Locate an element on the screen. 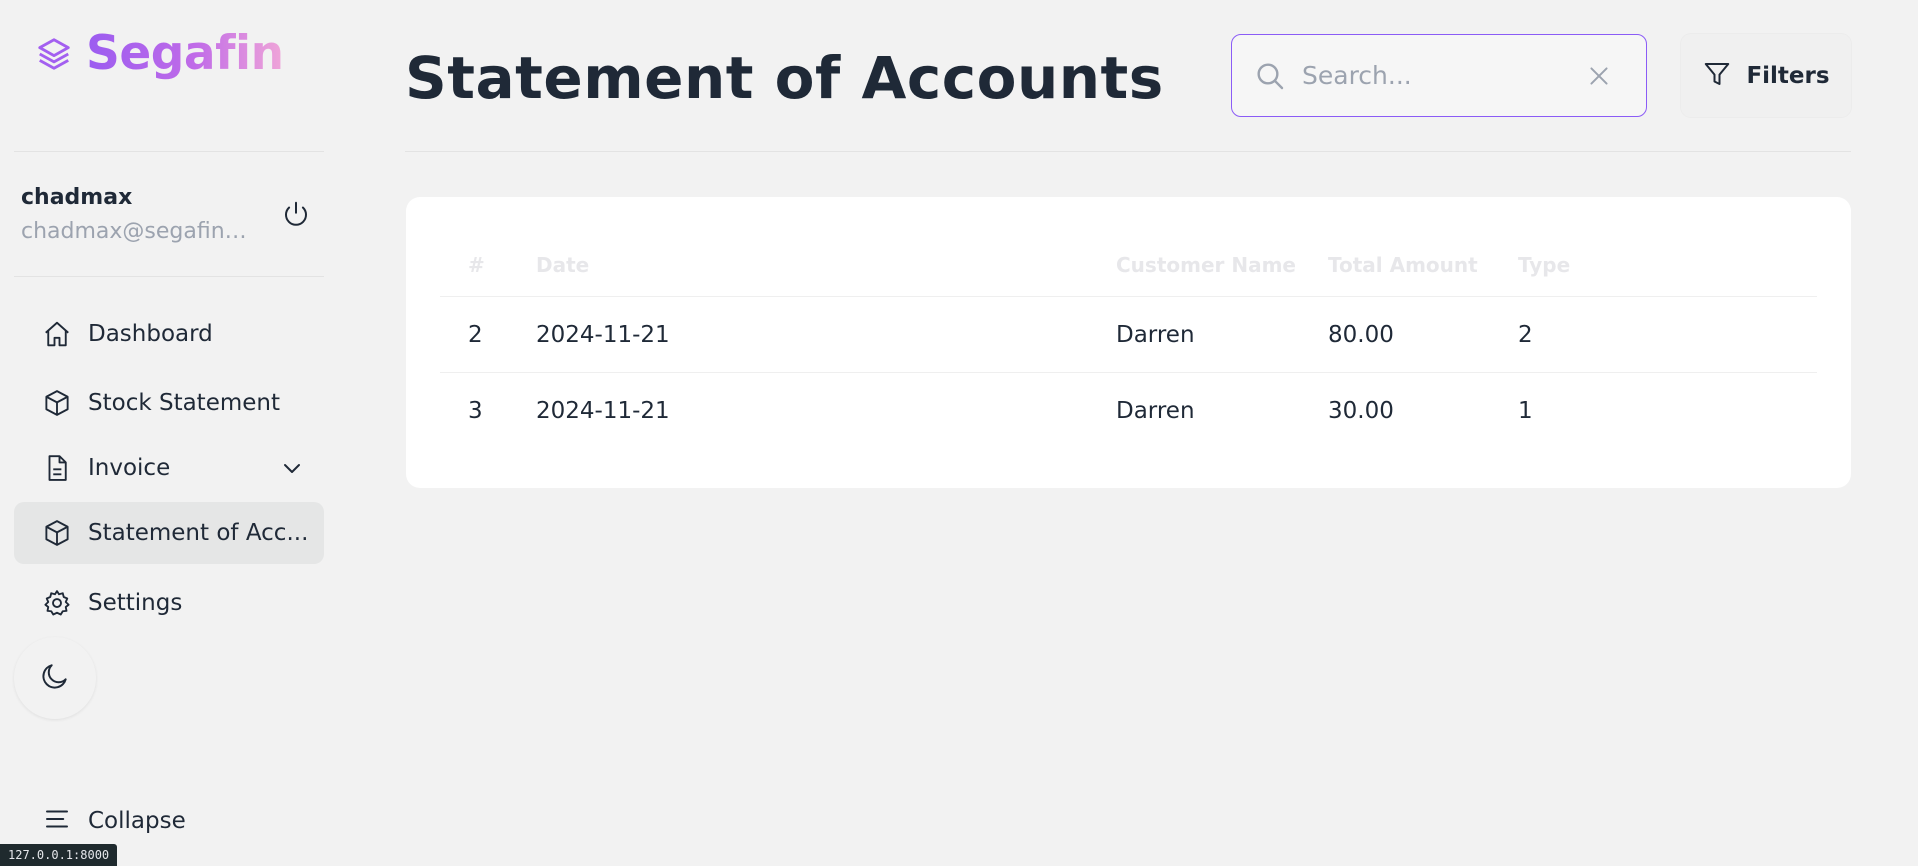  cell-type: 2 is located at coordinates (1525, 334).